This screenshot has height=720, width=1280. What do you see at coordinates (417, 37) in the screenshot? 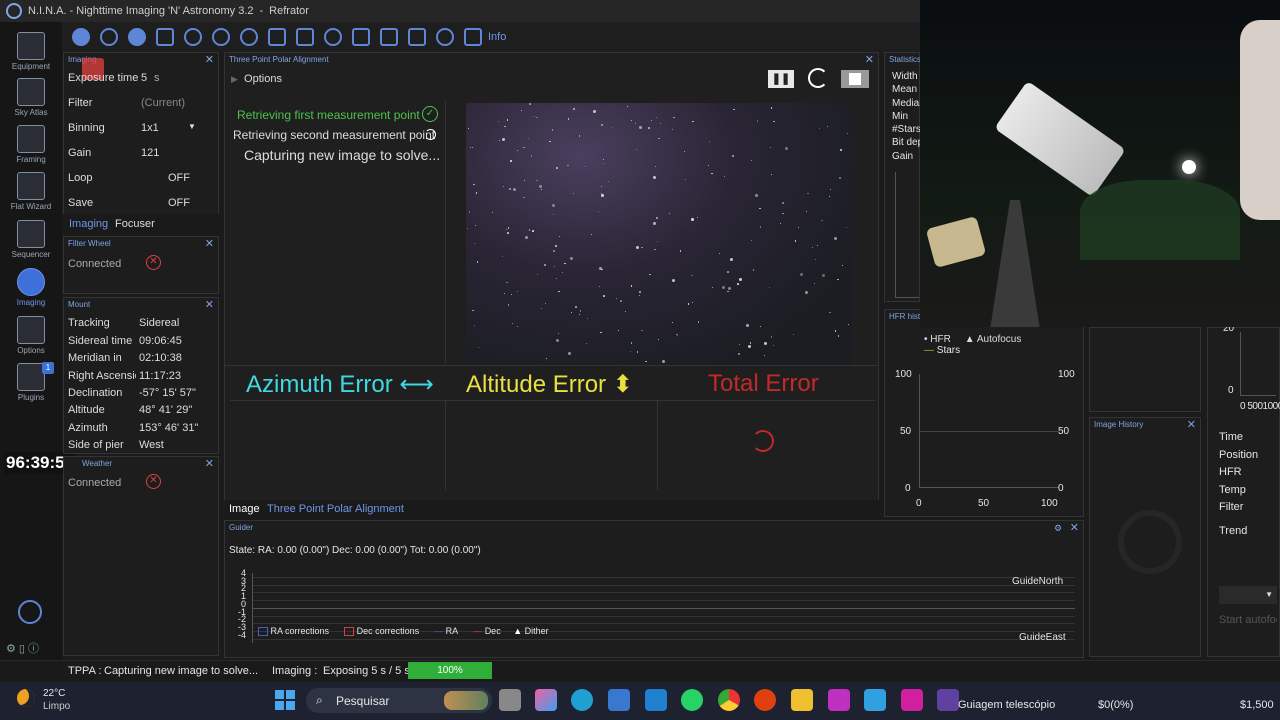
I see `guider-icon` at bounding box center [417, 37].